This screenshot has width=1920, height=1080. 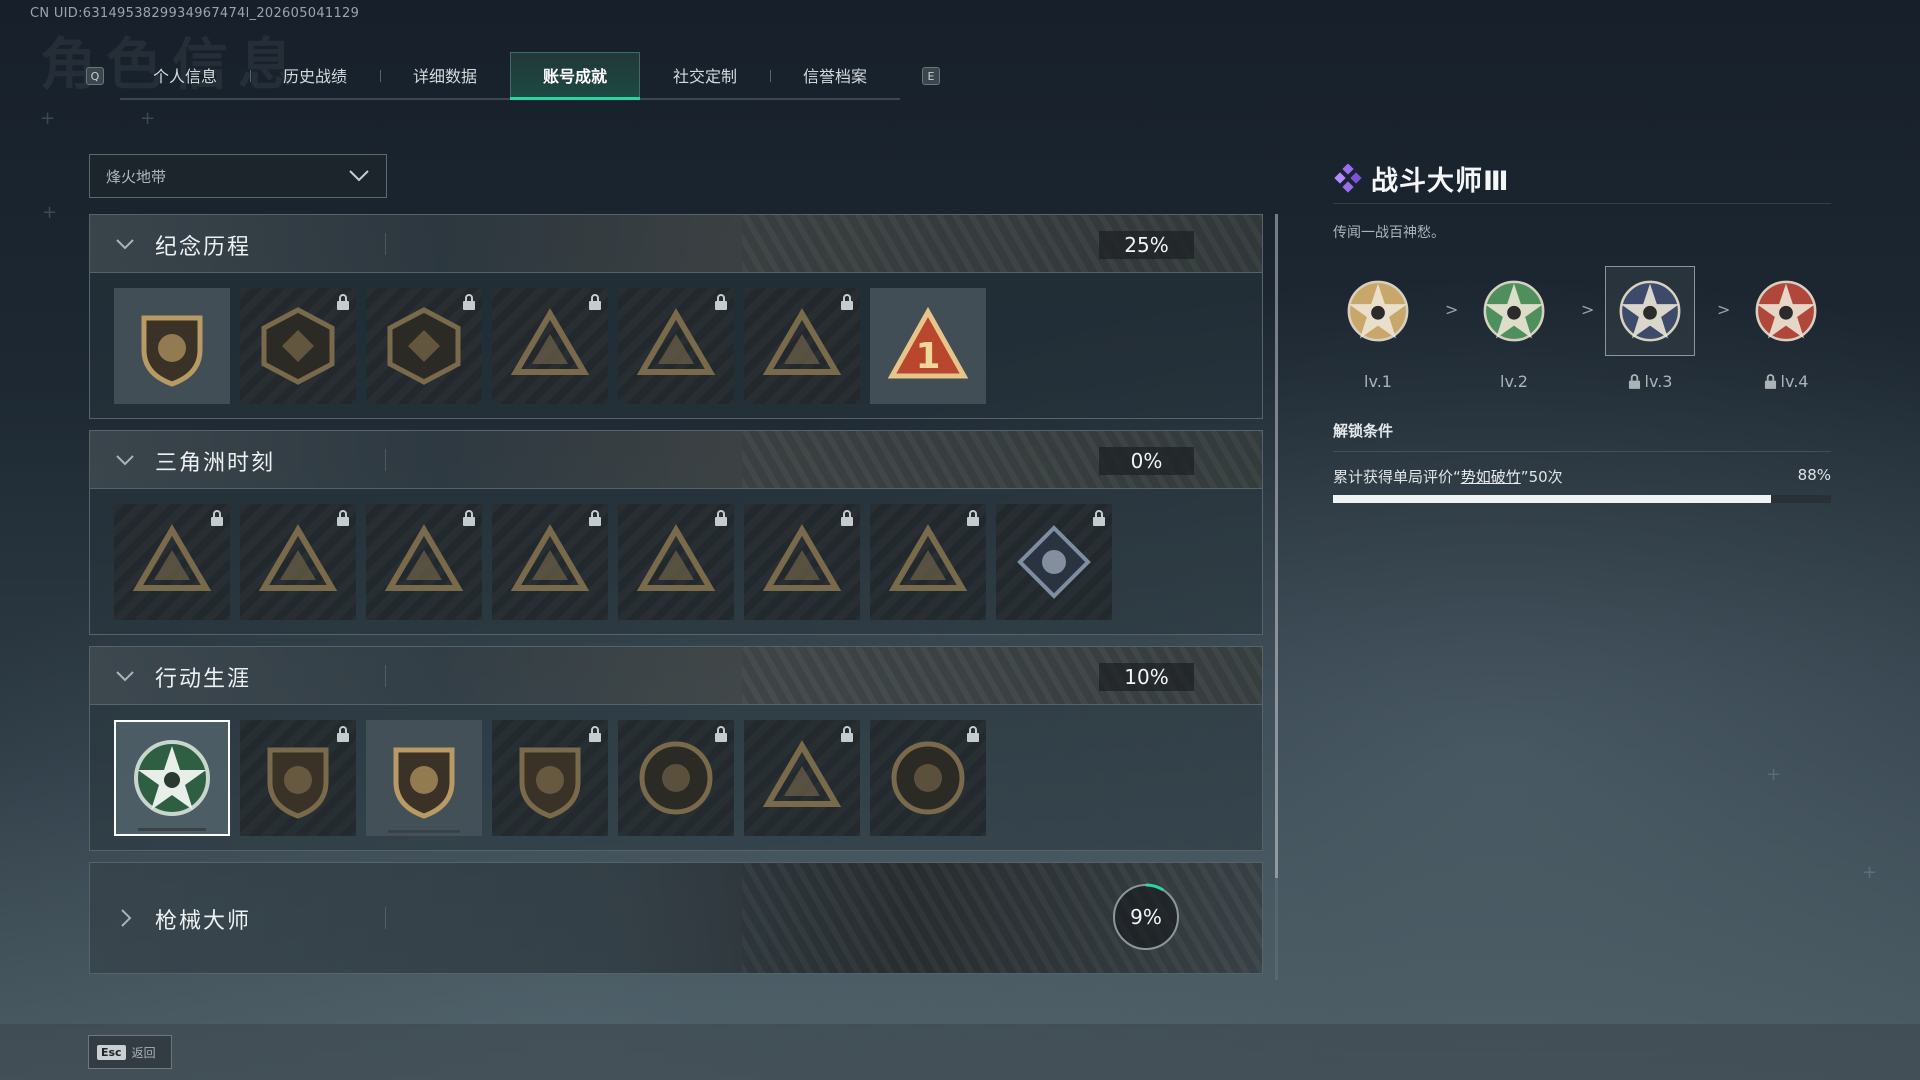 What do you see at coordinates (111, 1052) in the screenshot?
I see `esc-key-hint: Esc` at bounding box center [111, 1052].